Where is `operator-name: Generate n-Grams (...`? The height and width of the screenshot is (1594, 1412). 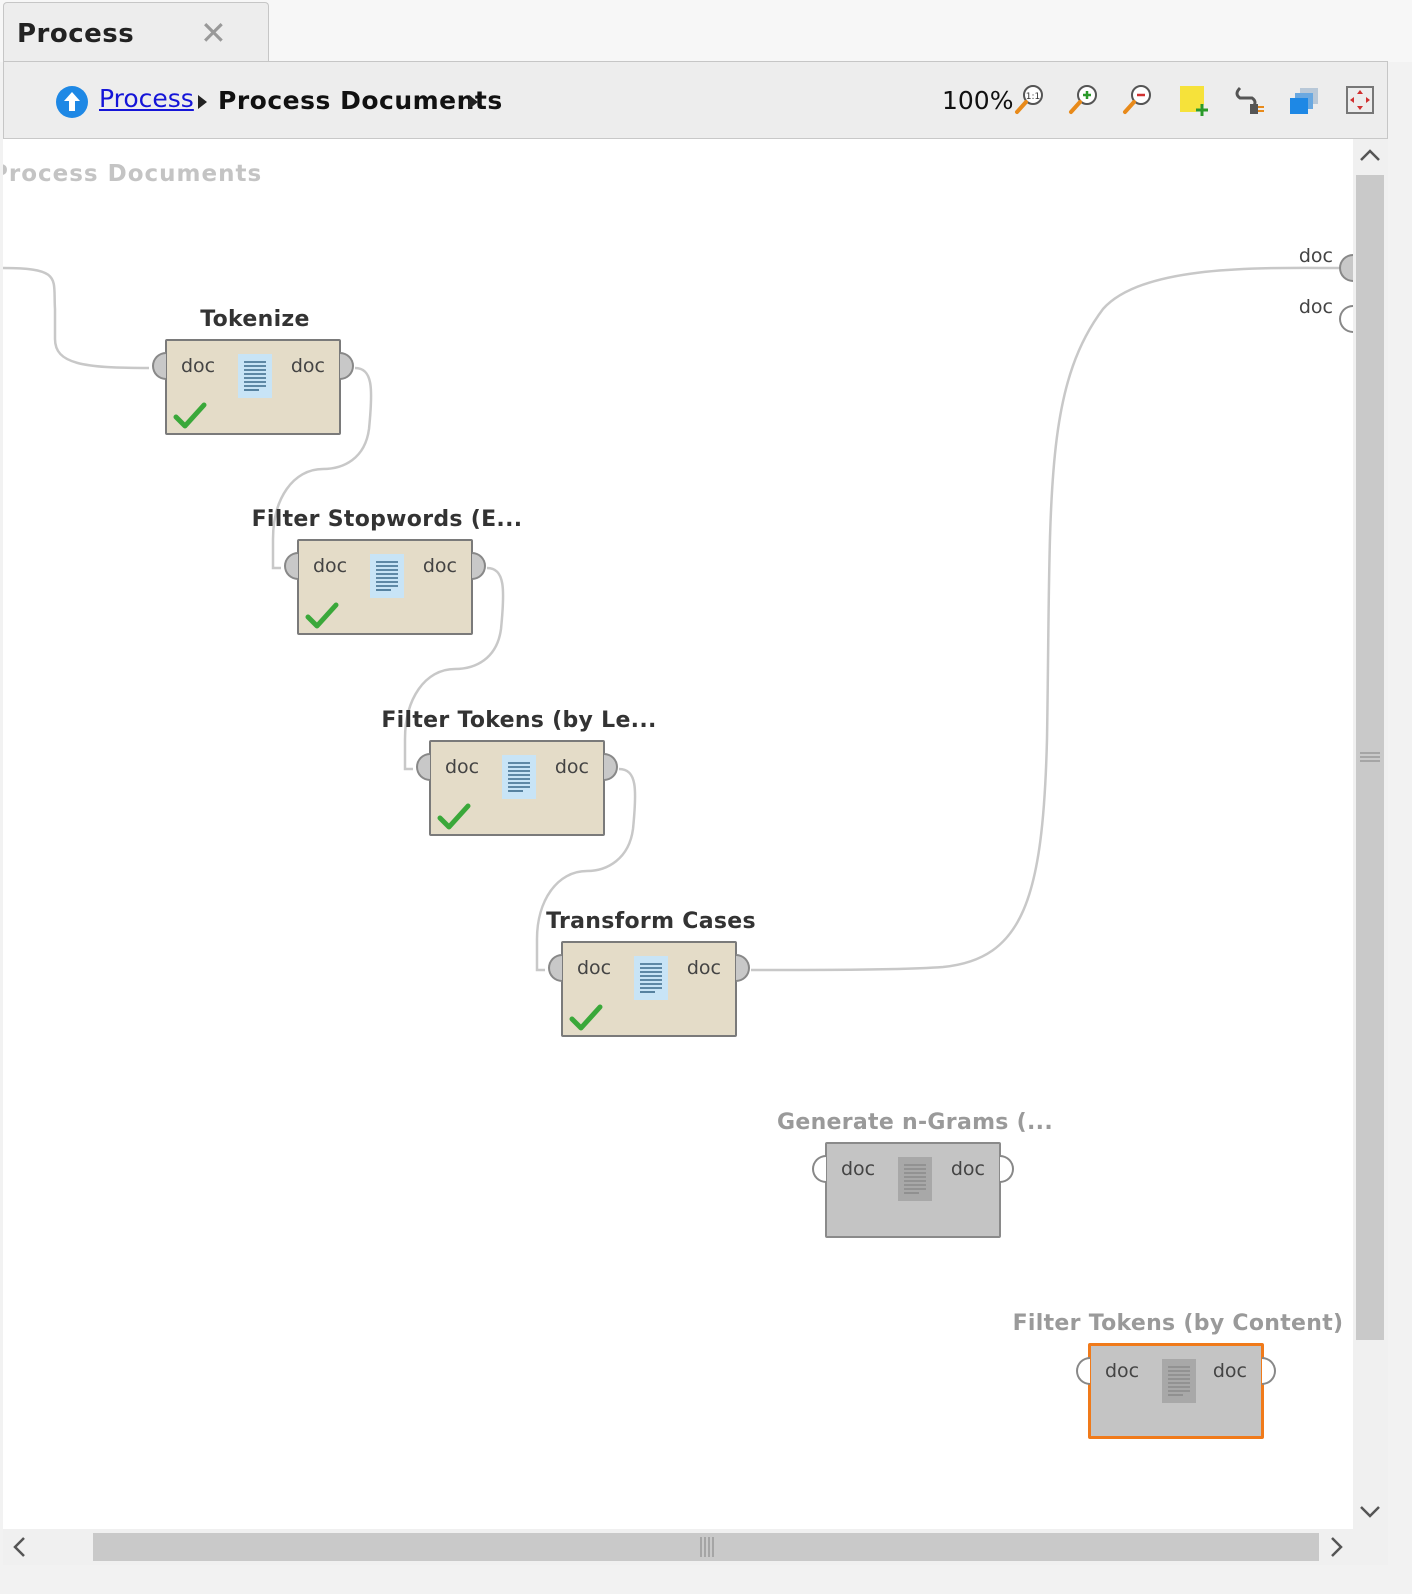 operator-name: Generate n-Grams (... is located at coordinates (914, 1122).